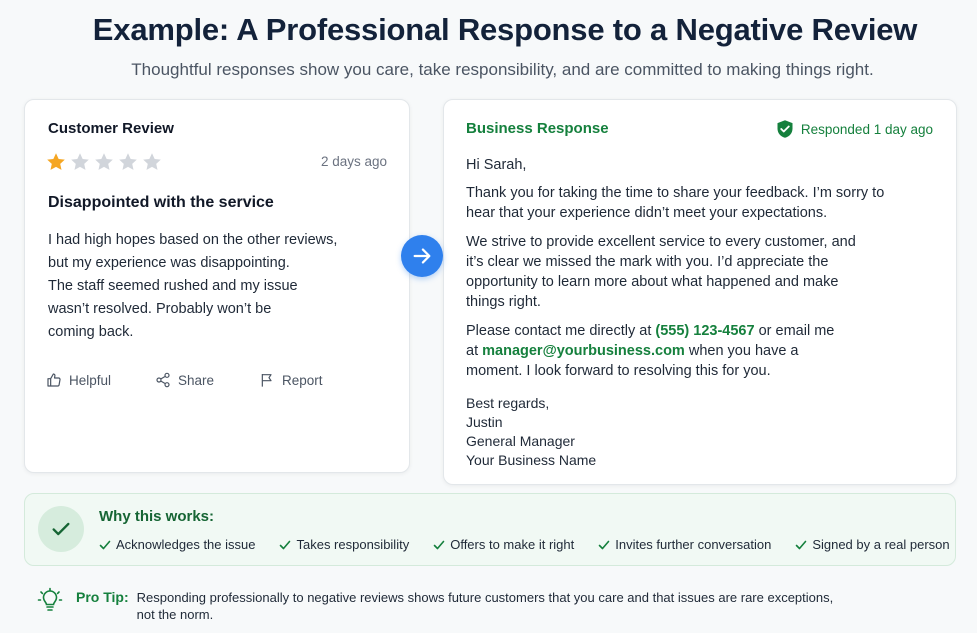  Describe the element at coordinates (704, 331) in the screenshot. I see `phone-link: (555) 123-4567` at that location.